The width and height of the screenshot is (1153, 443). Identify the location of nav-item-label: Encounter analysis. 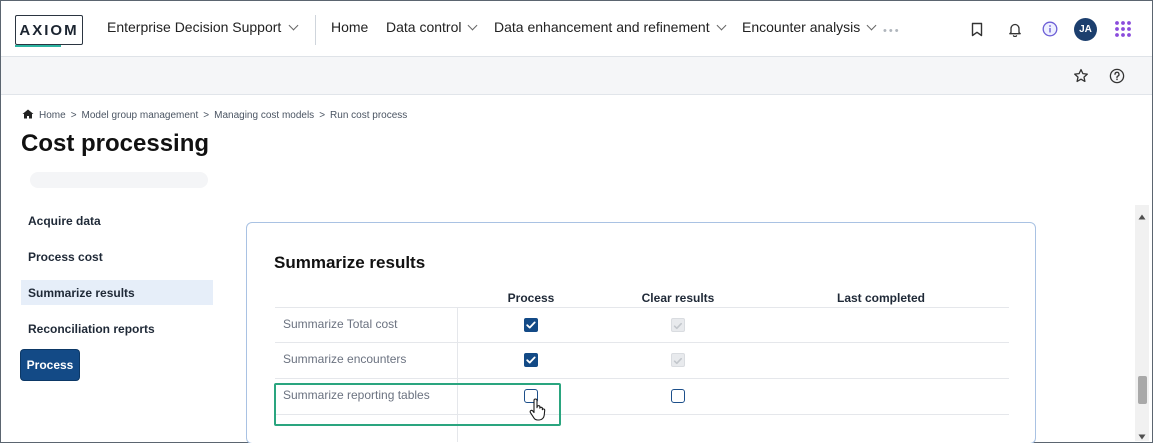
(801, 27).